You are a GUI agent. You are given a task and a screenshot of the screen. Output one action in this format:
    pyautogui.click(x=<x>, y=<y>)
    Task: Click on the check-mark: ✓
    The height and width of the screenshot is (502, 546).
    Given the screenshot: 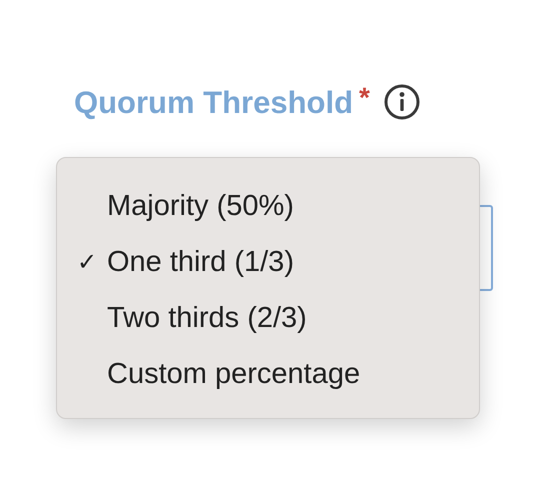 What is the action you would take?
    pyautogui.click(x=87, y=263)
    